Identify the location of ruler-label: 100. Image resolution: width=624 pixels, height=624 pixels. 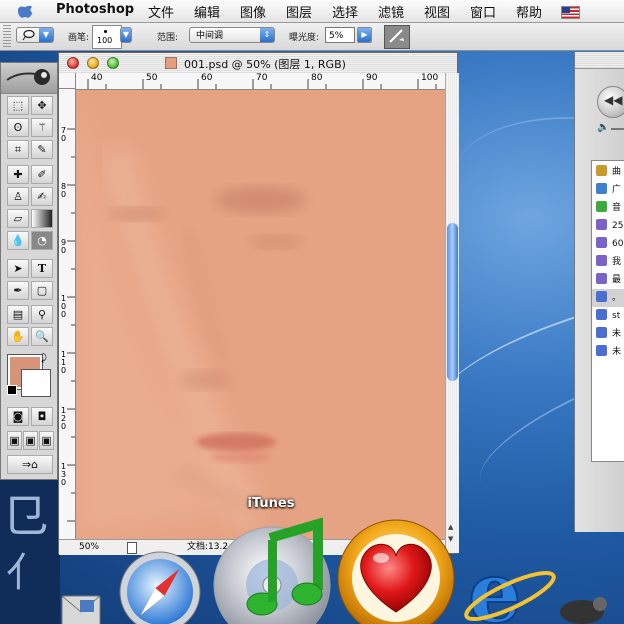
(430, 78).